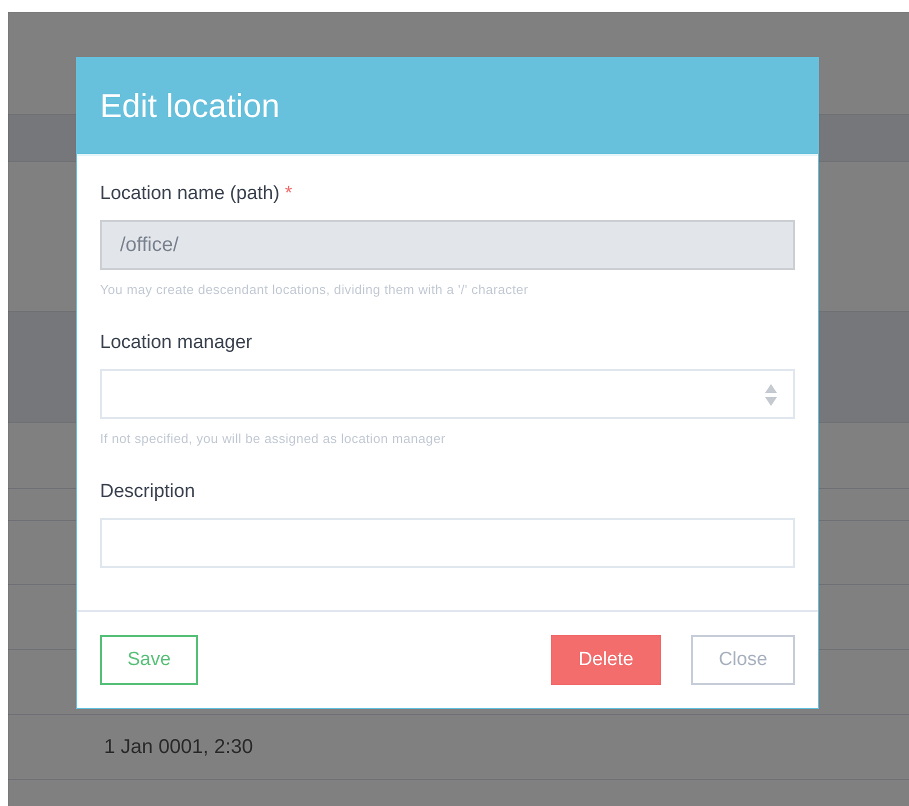 The height and width of the screenshot is (806, 909). What do you see at coordinates (273, 439) in the screenshot?
I see `field-hint: If not specified, you will be assigned as location manager` at bounding box center [273, 439].